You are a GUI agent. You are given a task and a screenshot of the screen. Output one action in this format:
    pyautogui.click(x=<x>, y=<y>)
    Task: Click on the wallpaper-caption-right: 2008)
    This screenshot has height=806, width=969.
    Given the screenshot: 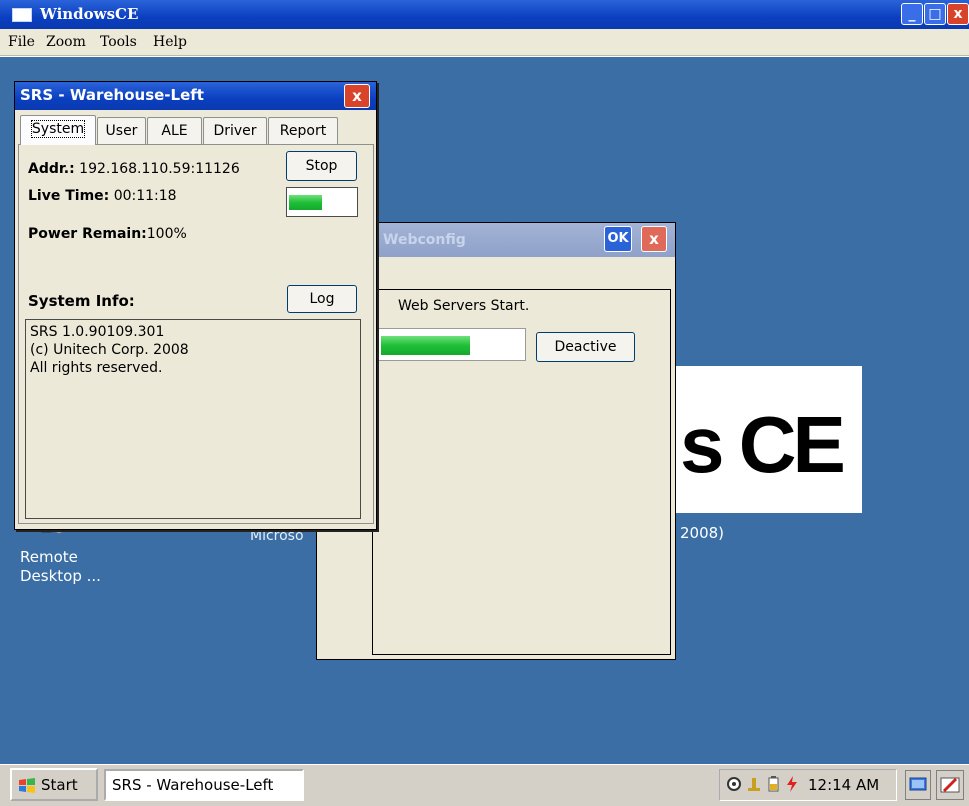 What is the action you would take?
    pyautogui.click(x=702, y=533)
    